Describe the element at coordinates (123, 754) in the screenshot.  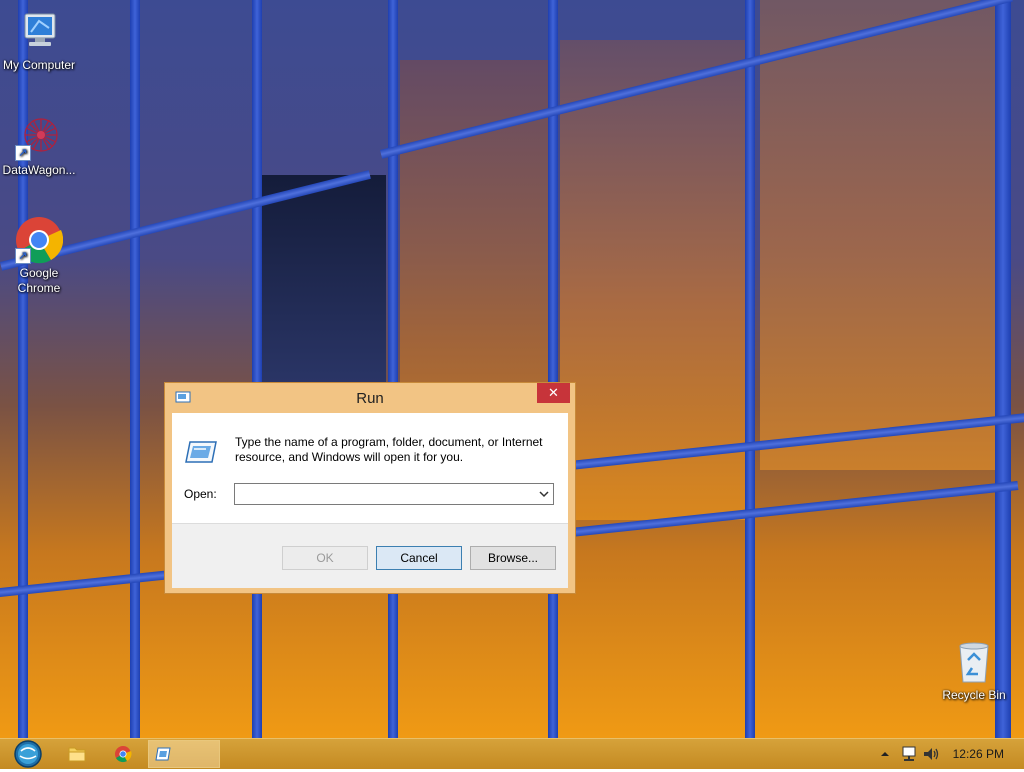
I see `taskbar-chrome` at that location.